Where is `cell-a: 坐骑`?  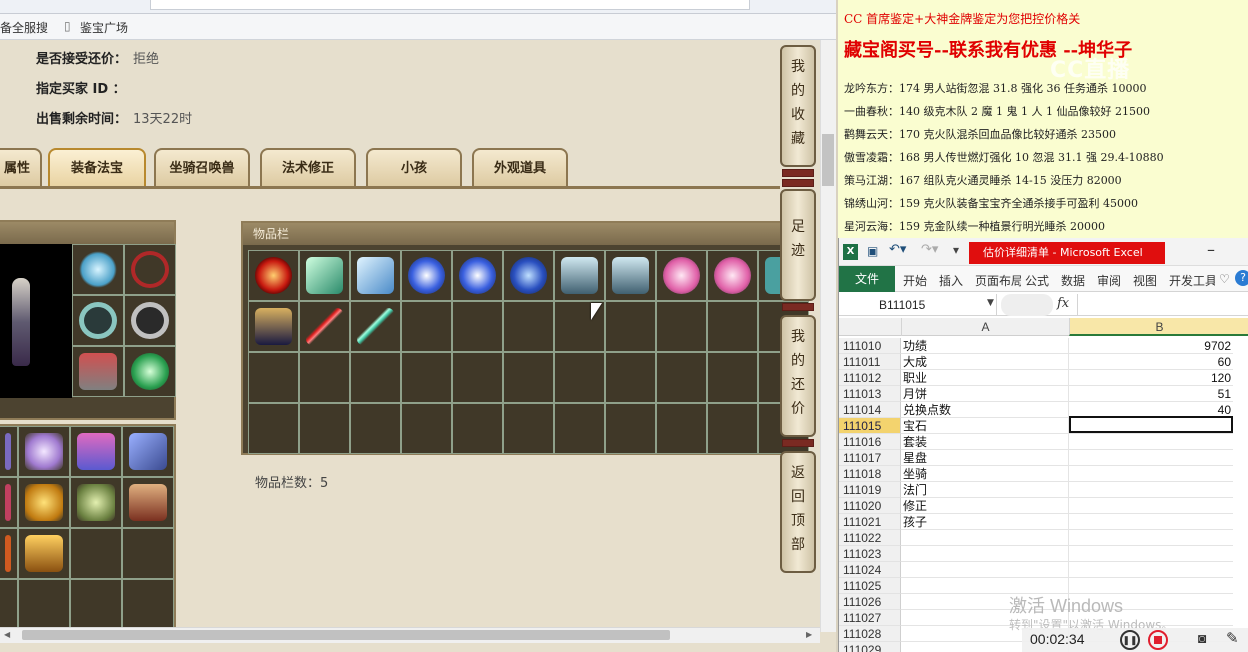
cell-a: 坐骑 is located at coordinates (985, 474).